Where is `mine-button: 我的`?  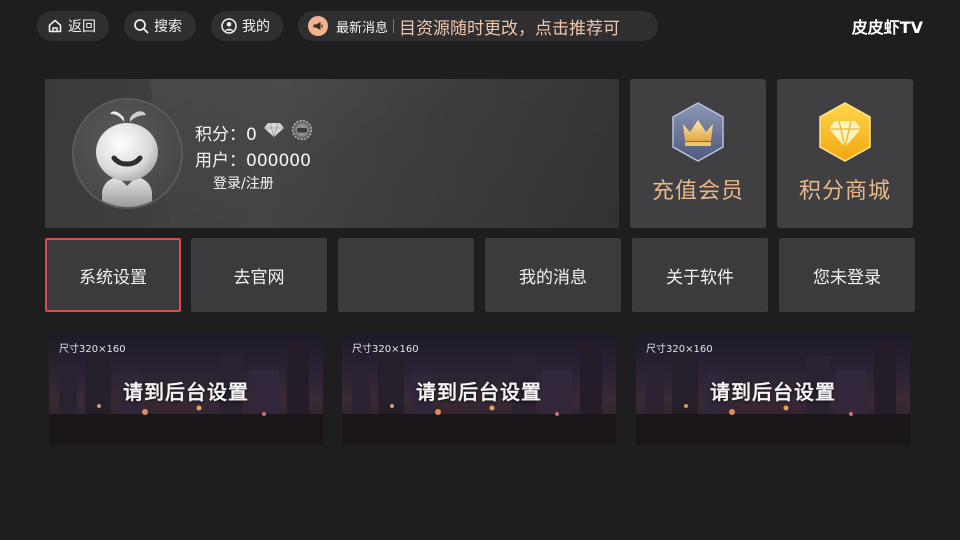 mine-button: 我的 is located at coordinates (247, 26).